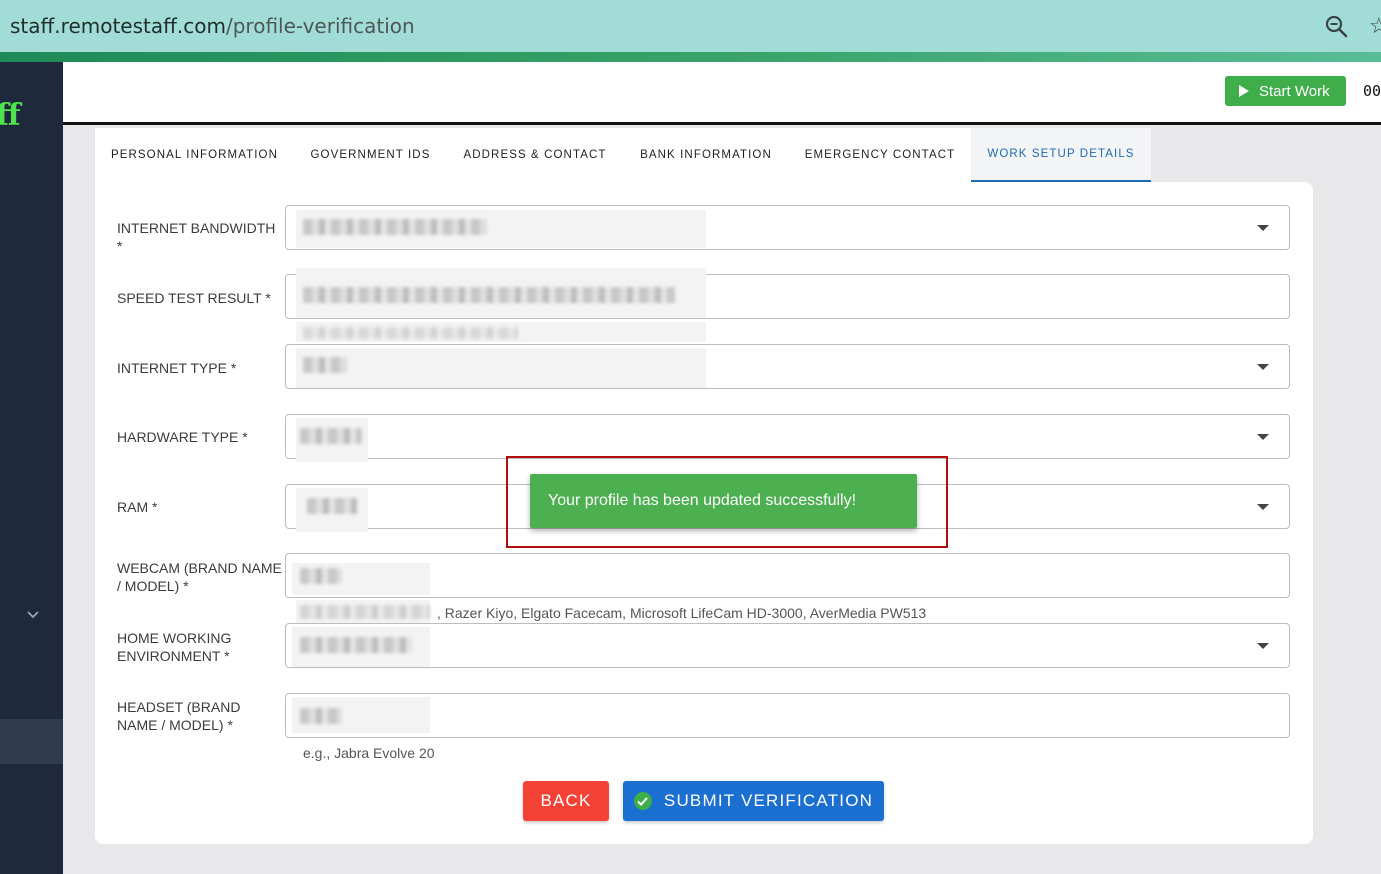  What do you see at coordinates (722, 123) in the screenshot?
I see `header-divider` at bounding box center [722, 123].